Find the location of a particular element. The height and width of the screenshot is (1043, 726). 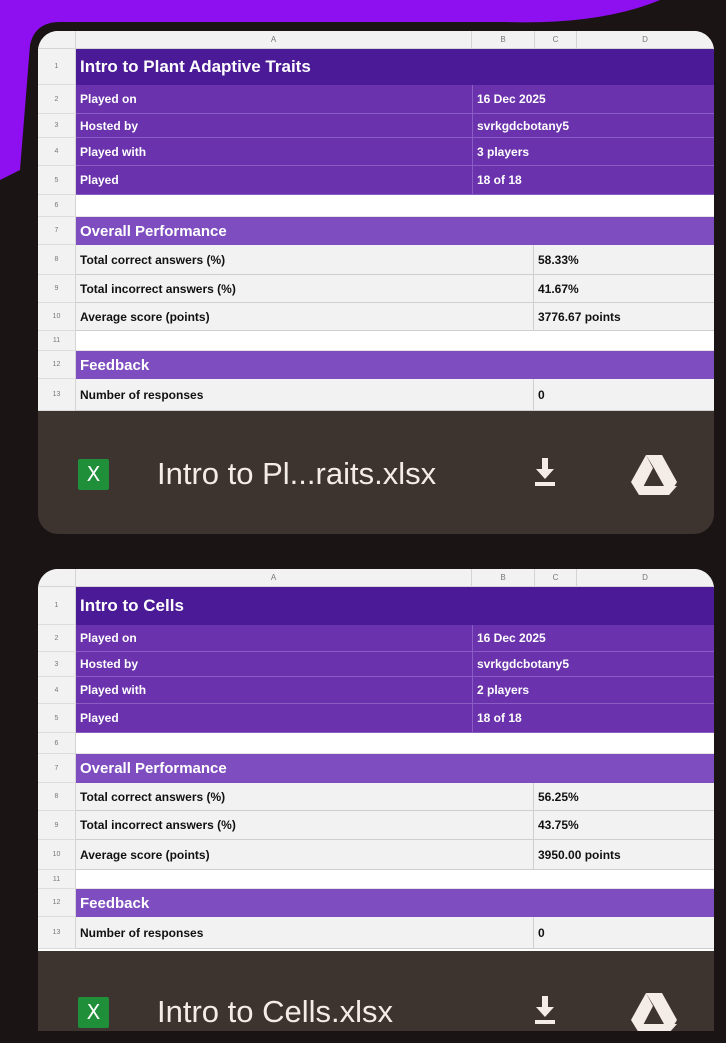

blank-row: 6 is located at coordinates (376, 743).